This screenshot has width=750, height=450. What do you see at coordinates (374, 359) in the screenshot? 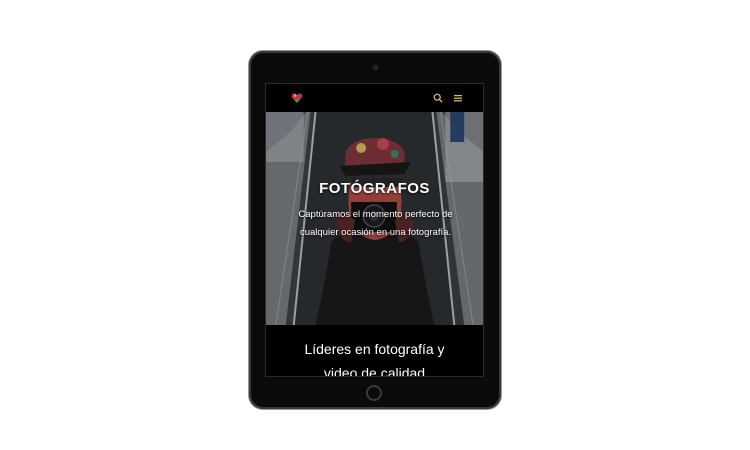
I see `section-heading: Líderes en fotografía y video de calidad` at bounding box center [374, 359].